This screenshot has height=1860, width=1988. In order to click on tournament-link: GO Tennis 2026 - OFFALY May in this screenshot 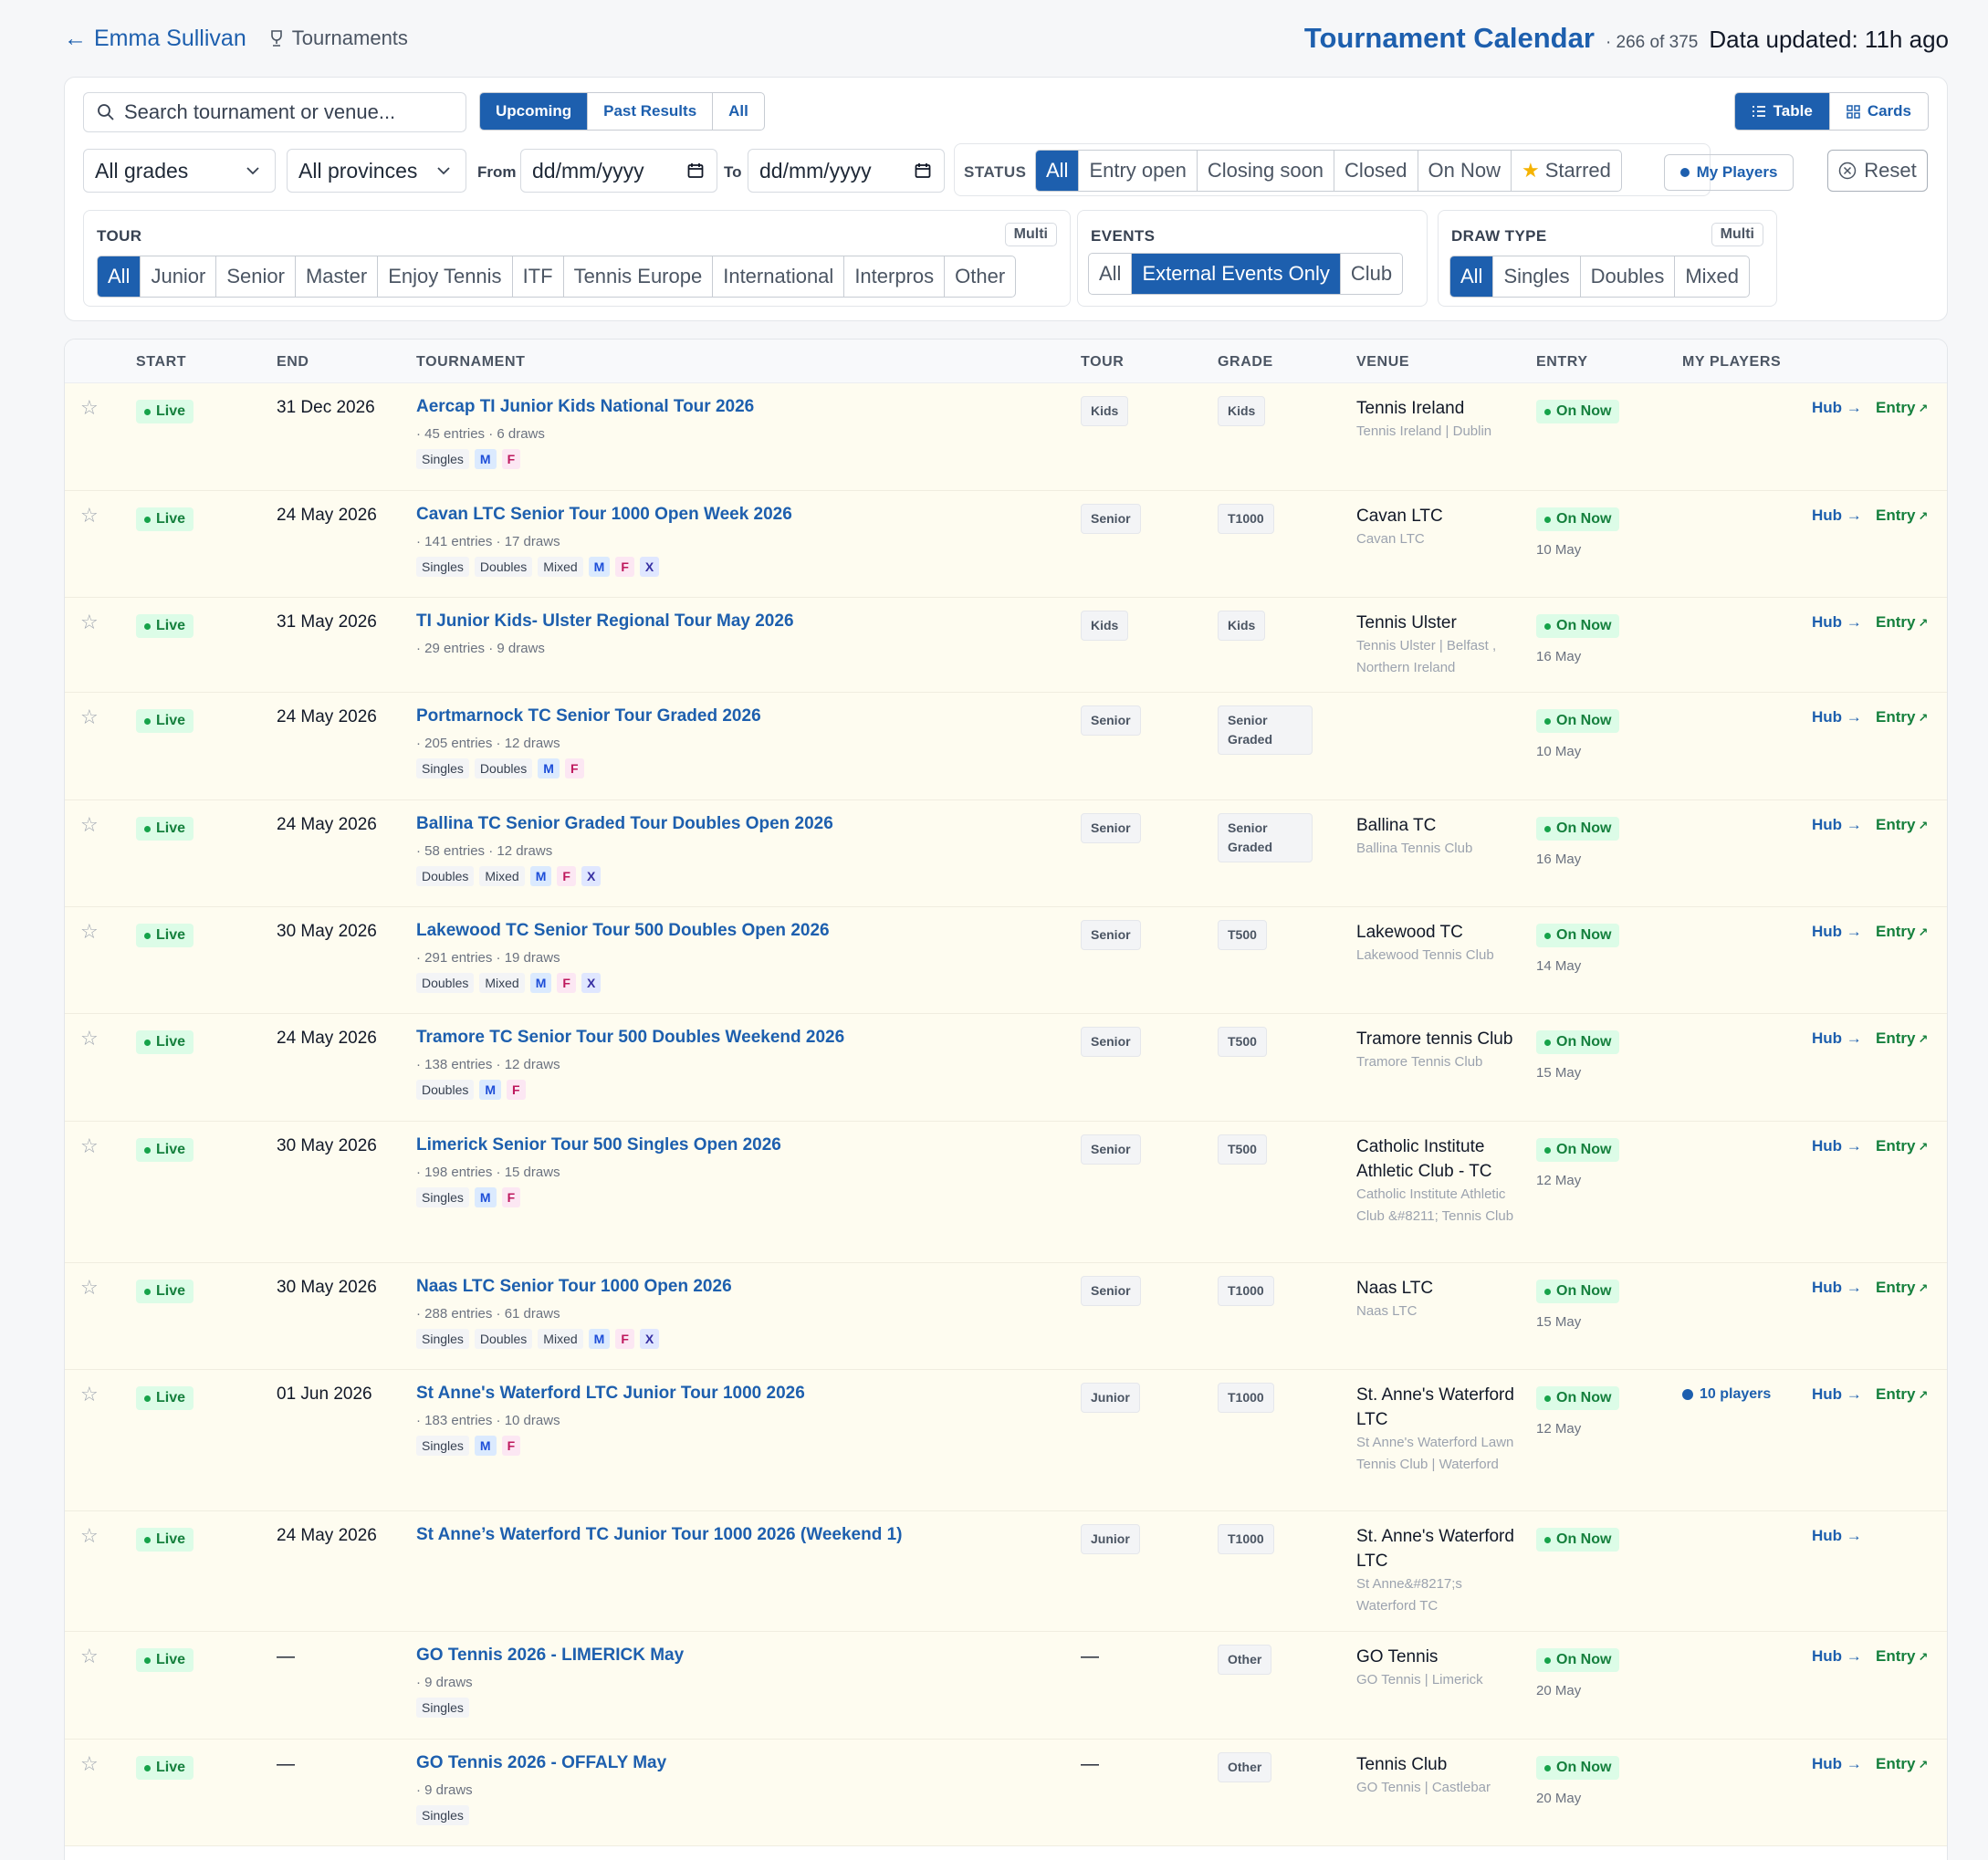, I will do `click(735, 1763)`.